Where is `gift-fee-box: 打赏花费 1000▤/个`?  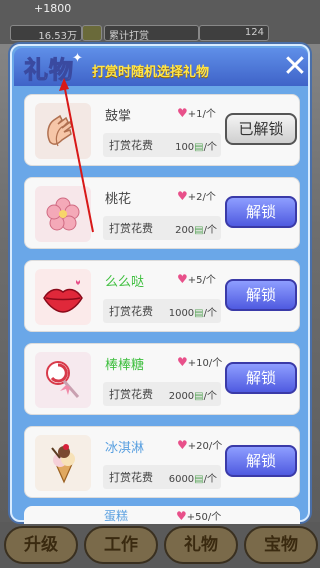
gift-fee-box: 打赏花费 1000▤/个 is located at coordinates (162, 311).